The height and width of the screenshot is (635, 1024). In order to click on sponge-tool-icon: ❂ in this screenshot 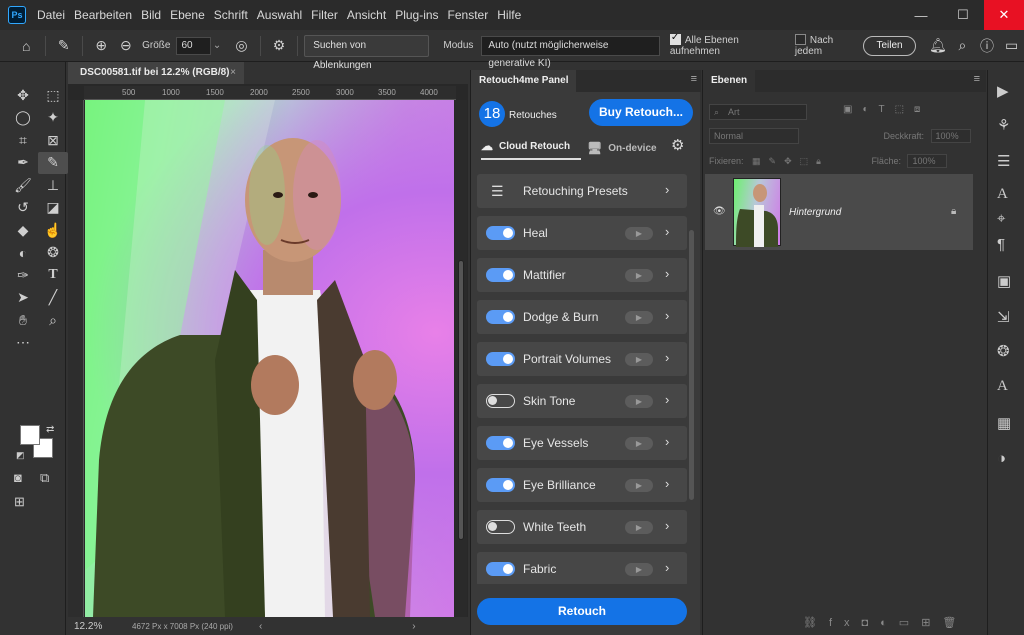, I will do `click(53, 253)`.